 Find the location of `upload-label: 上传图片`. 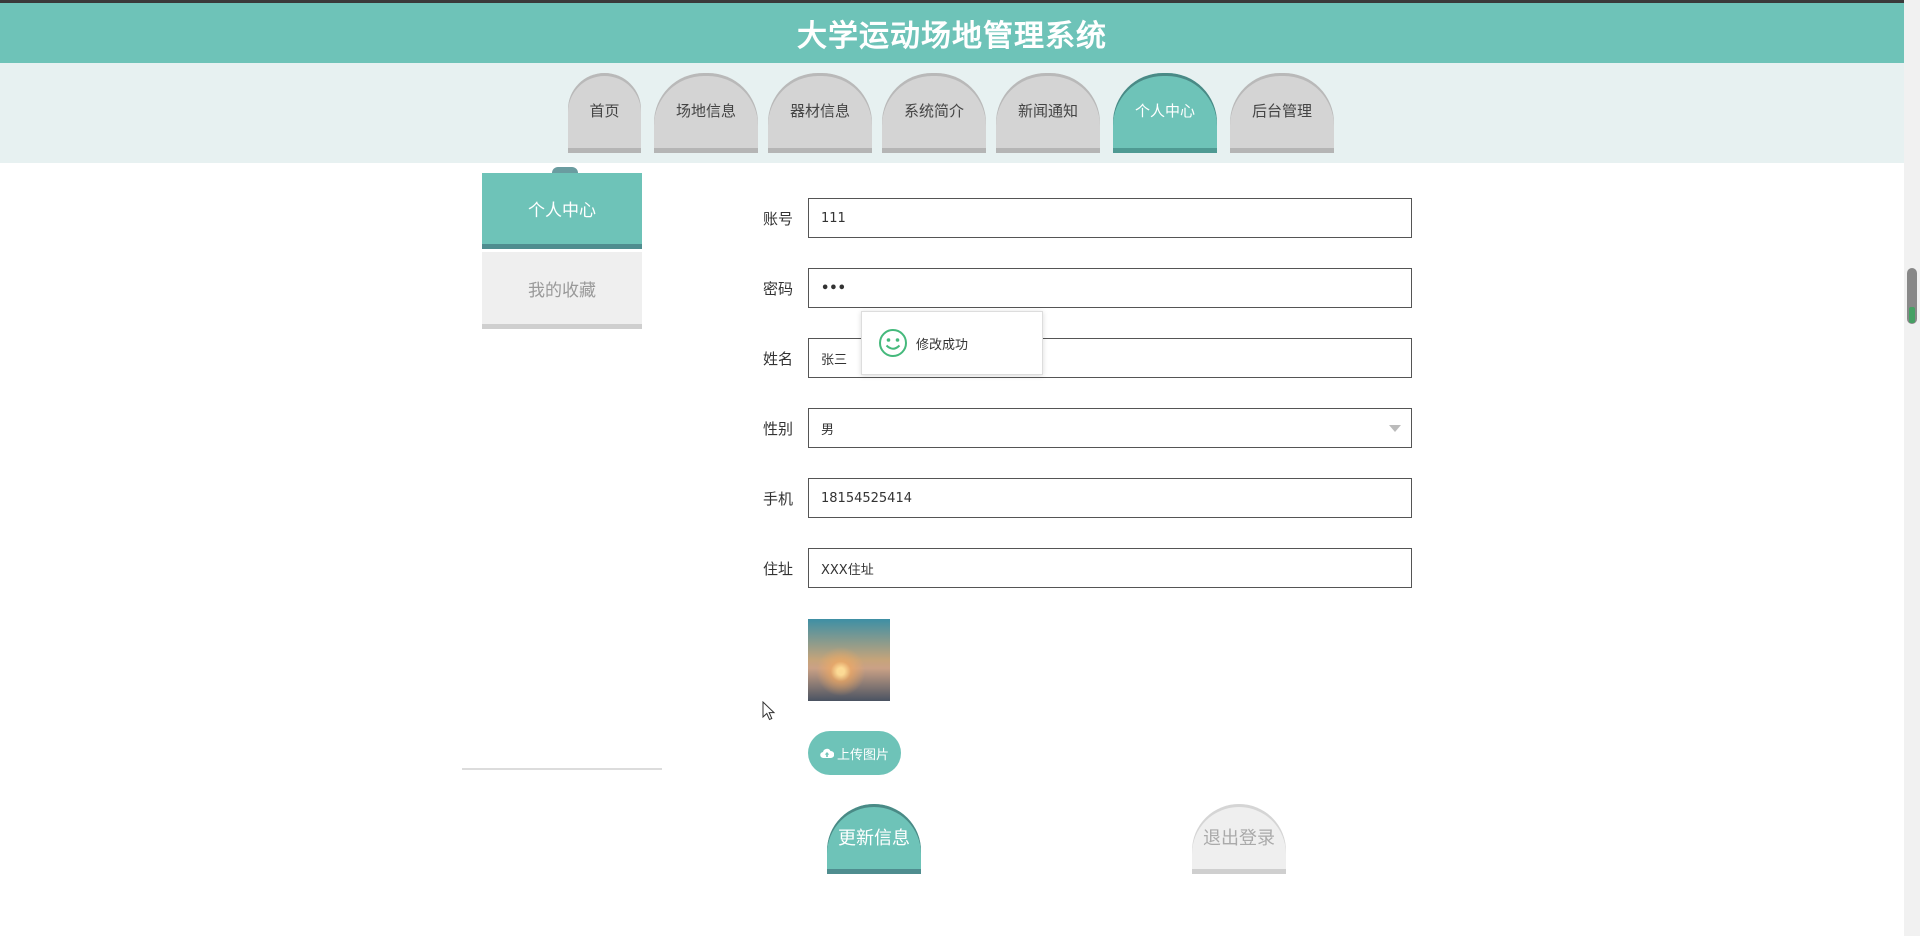

upload-label: 上传图片 is located at coordinates (862, 755).